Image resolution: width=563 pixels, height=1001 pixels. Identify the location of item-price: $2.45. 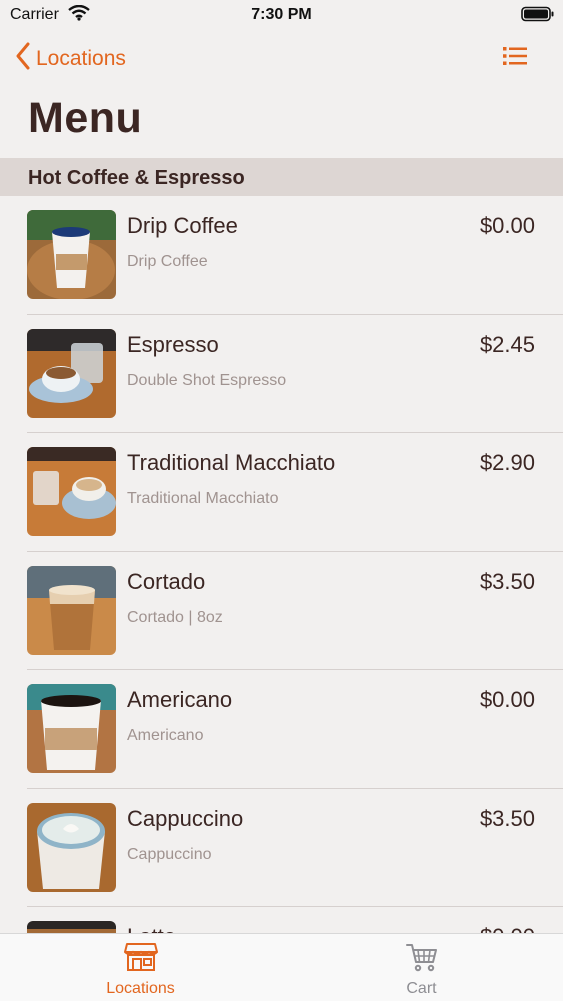
(507, 344).